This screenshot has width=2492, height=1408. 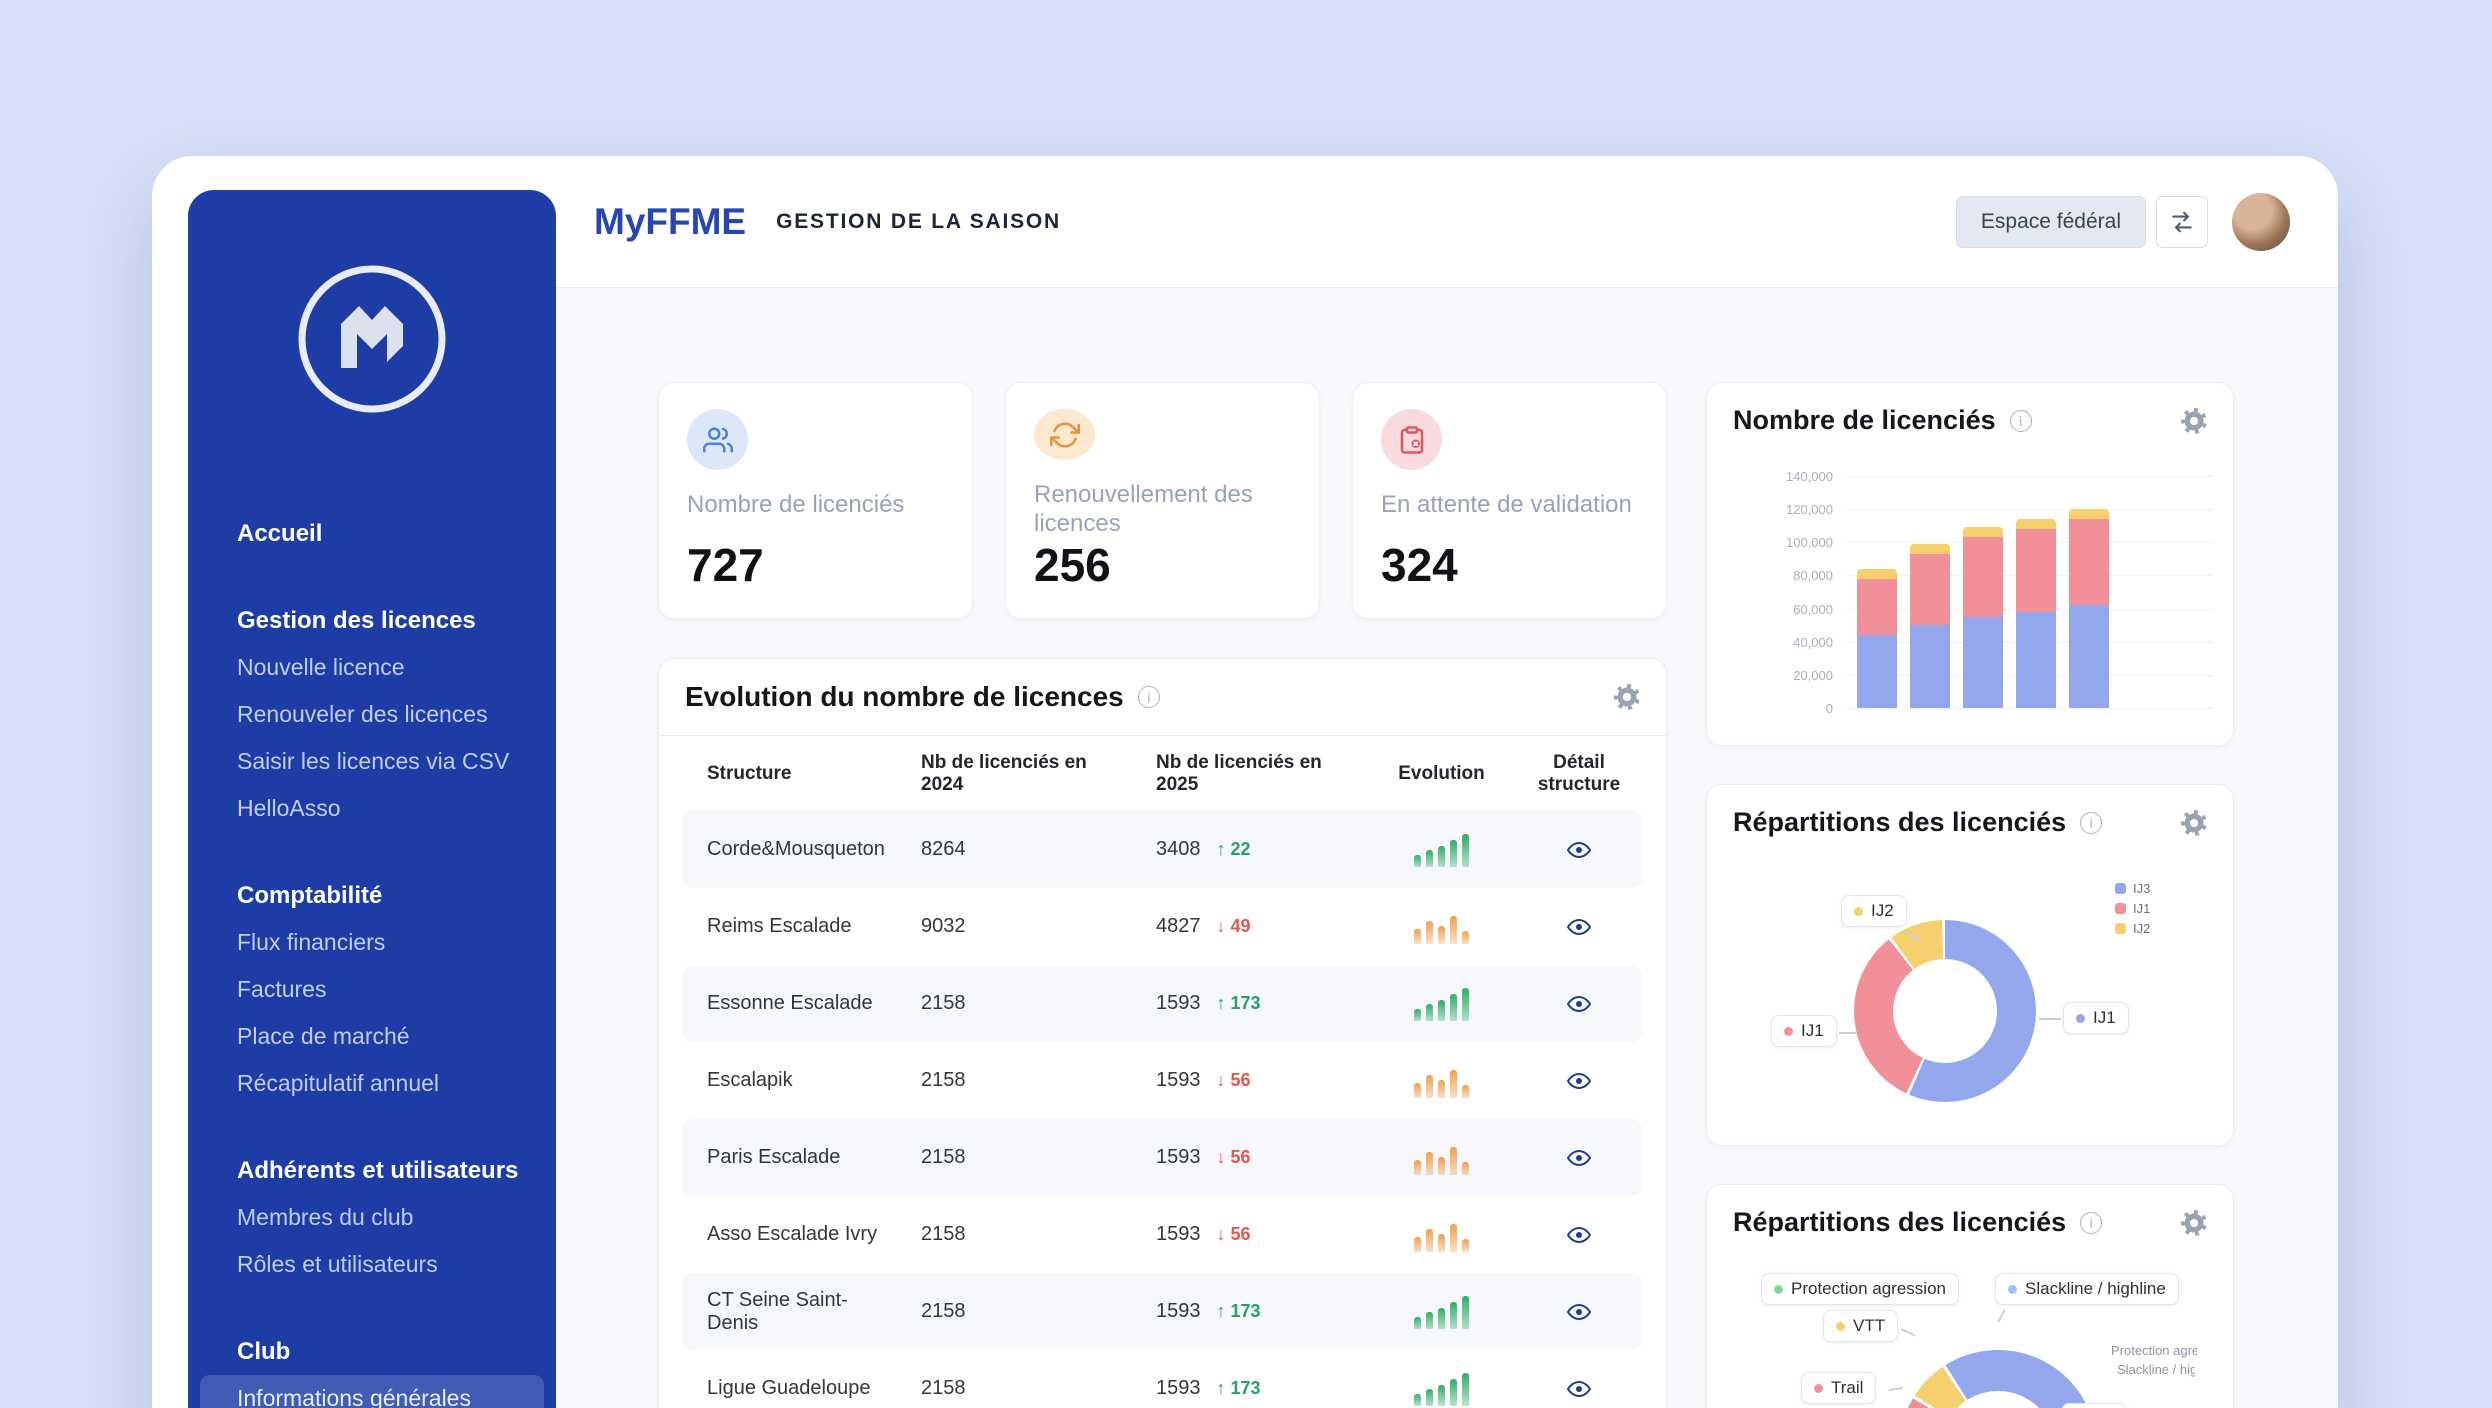 I want to click on sidebar-item: Membres du club, so click(x=372, y=1217).